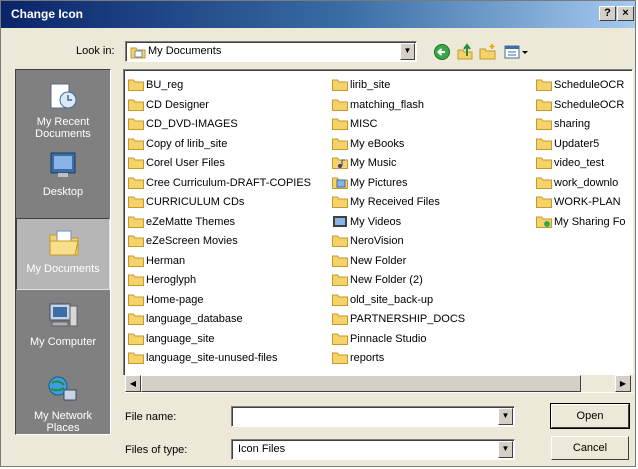 Image resolution: width=638 pixels, height=469 pixels. I want to click on scroll-left-icon: ◀, so click(133, 383).